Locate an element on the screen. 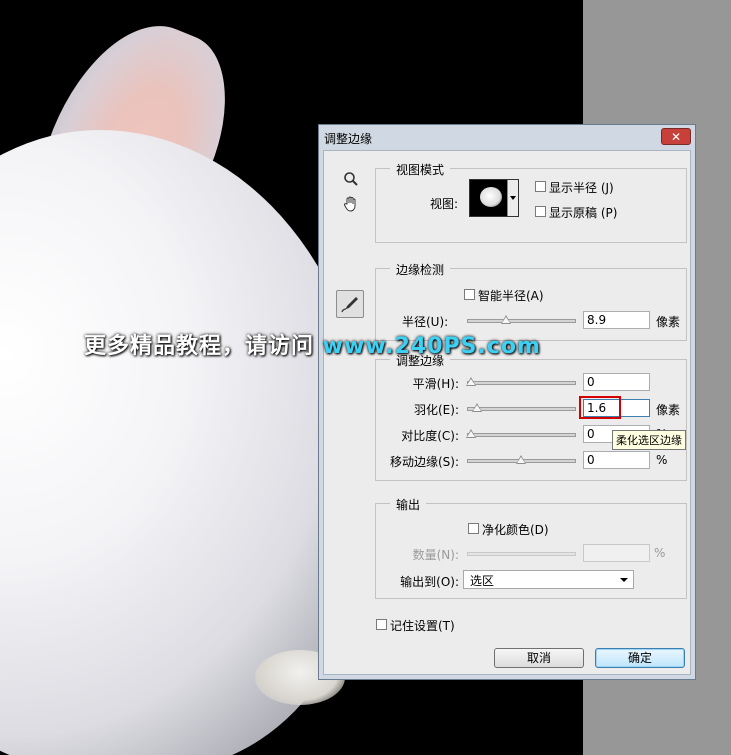  smooth-input: 0 is located at coordinates (616, 382).